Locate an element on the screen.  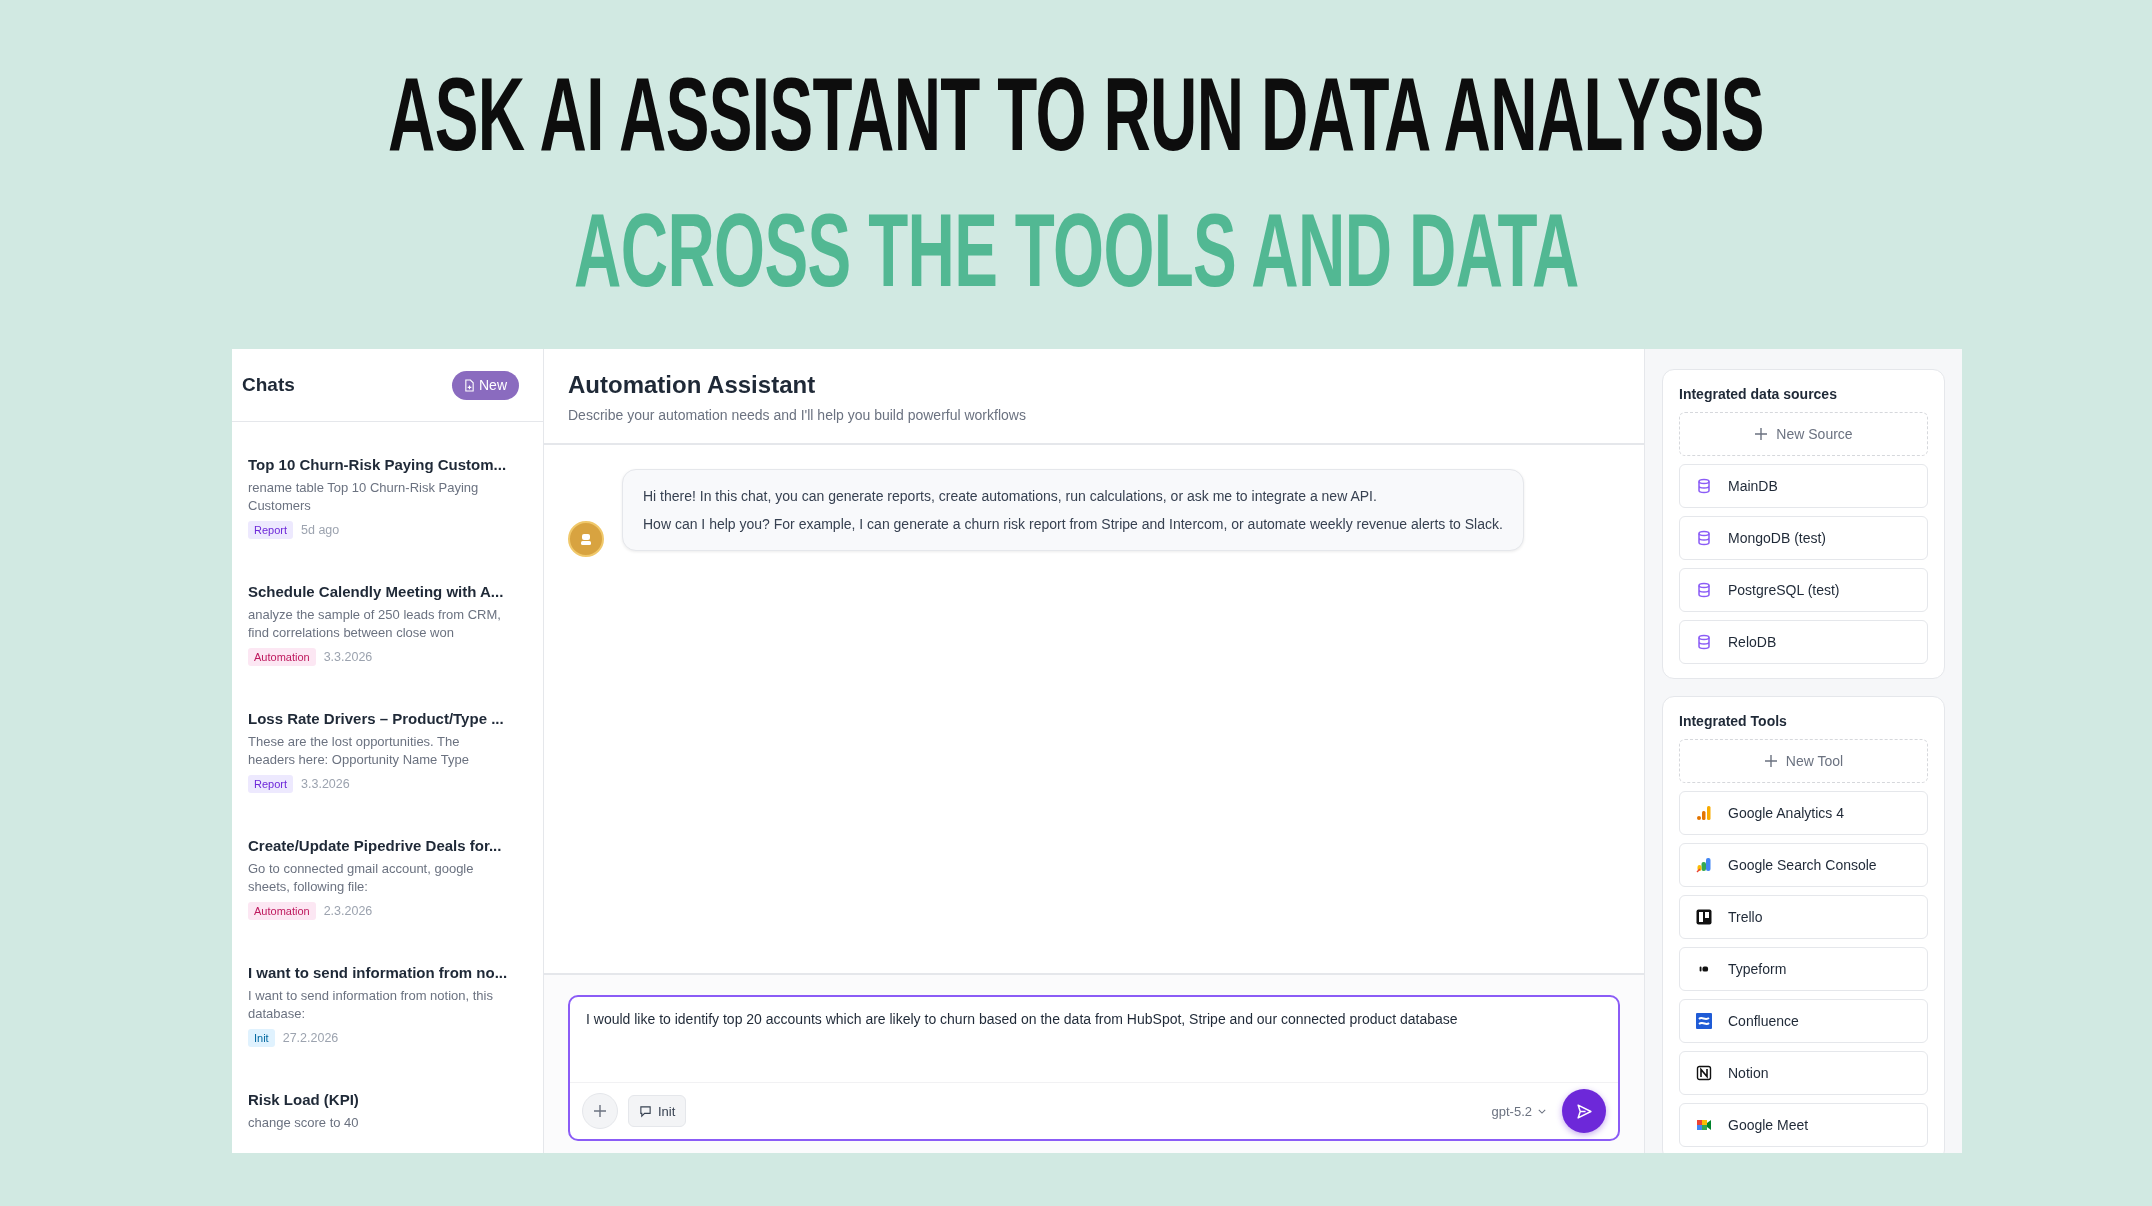
chat-item: Loss Rate Drivers – Product/Type ... These are the lost opportunities. The headers here: Opportunity Name Type Report 3.3.2026 is located at coordinates (387, 751).